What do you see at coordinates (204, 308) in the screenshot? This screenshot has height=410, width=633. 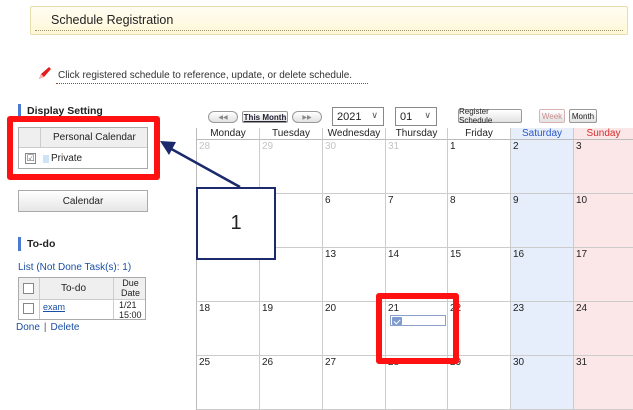 I see `day-number: 18` at bounding box center [204, 308].